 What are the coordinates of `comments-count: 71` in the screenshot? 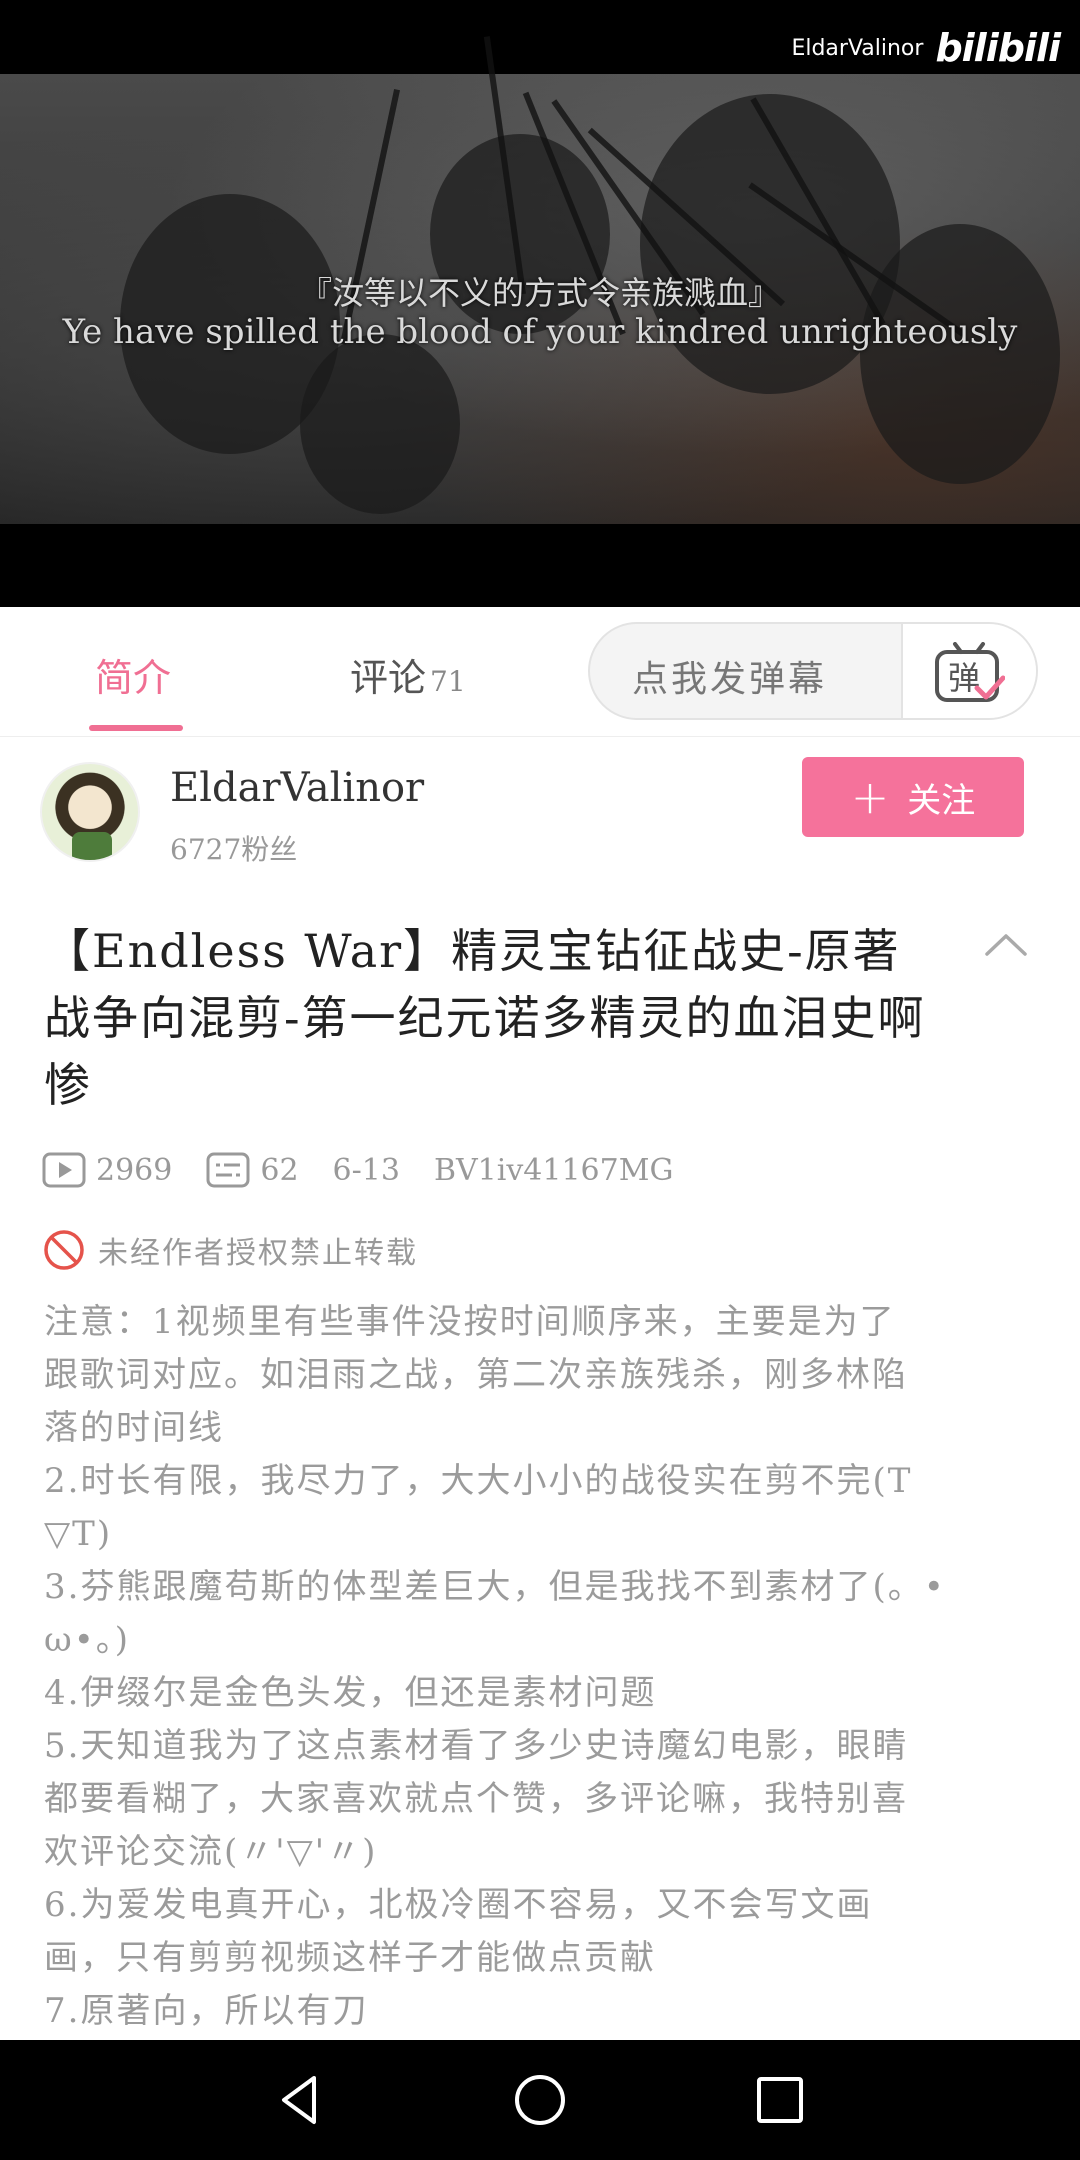 It's located at (448, 681).